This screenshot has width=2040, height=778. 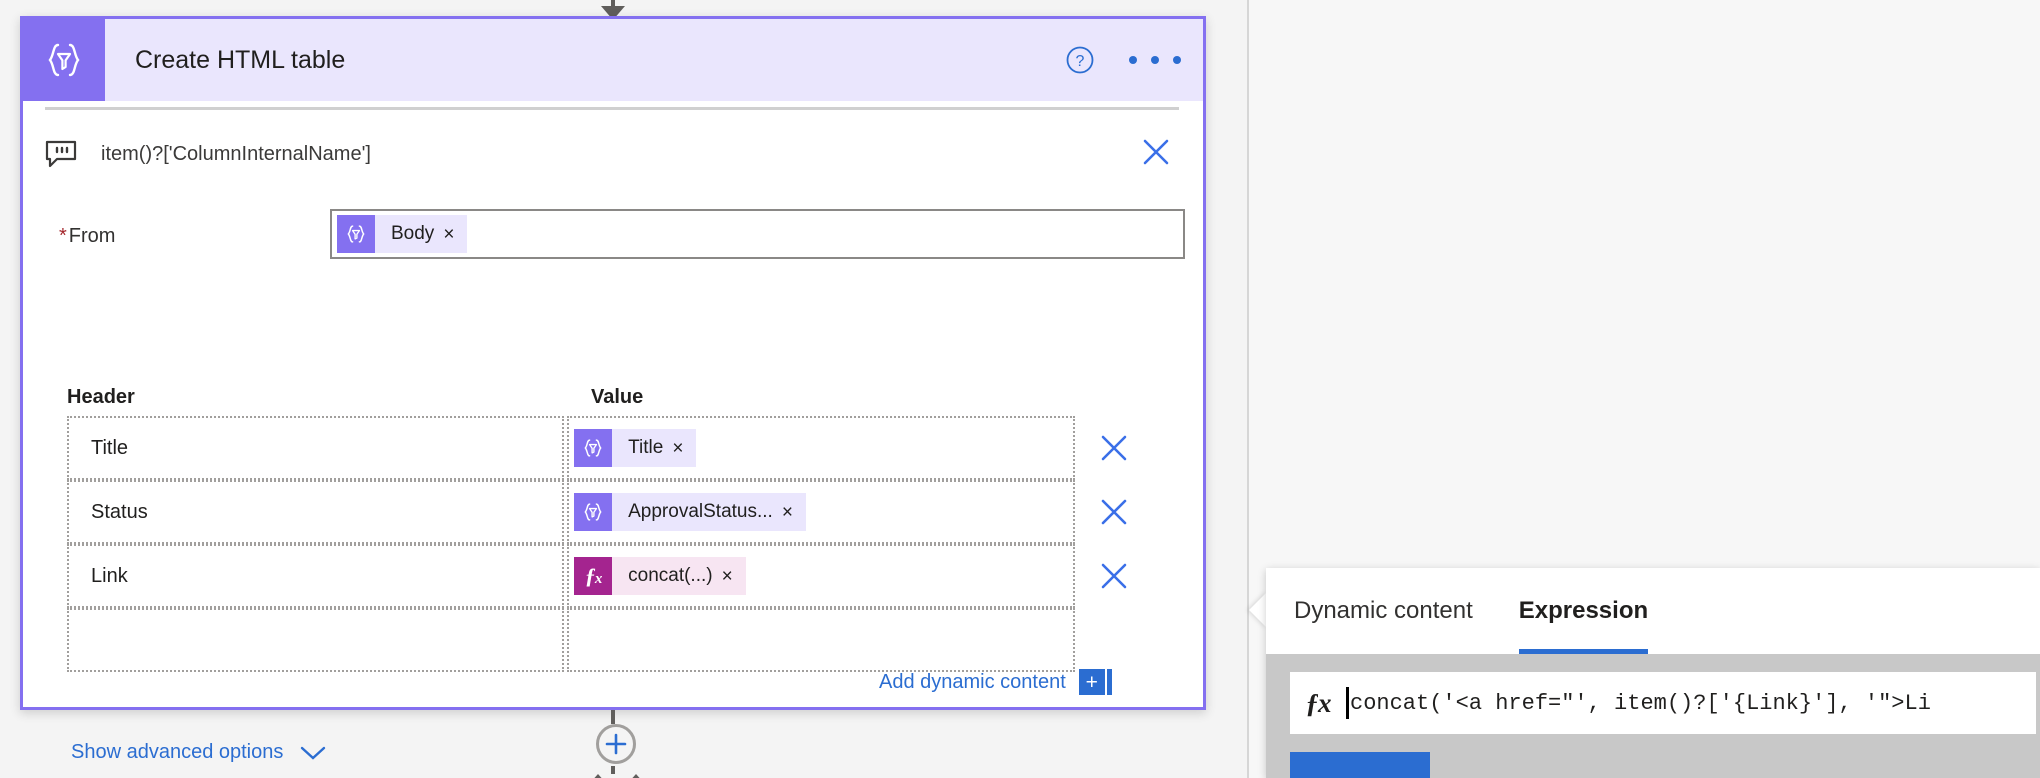 What do you see at coordinates (612, 108) in the screenshot?
I see `divider` at bounding box center [612, 108].